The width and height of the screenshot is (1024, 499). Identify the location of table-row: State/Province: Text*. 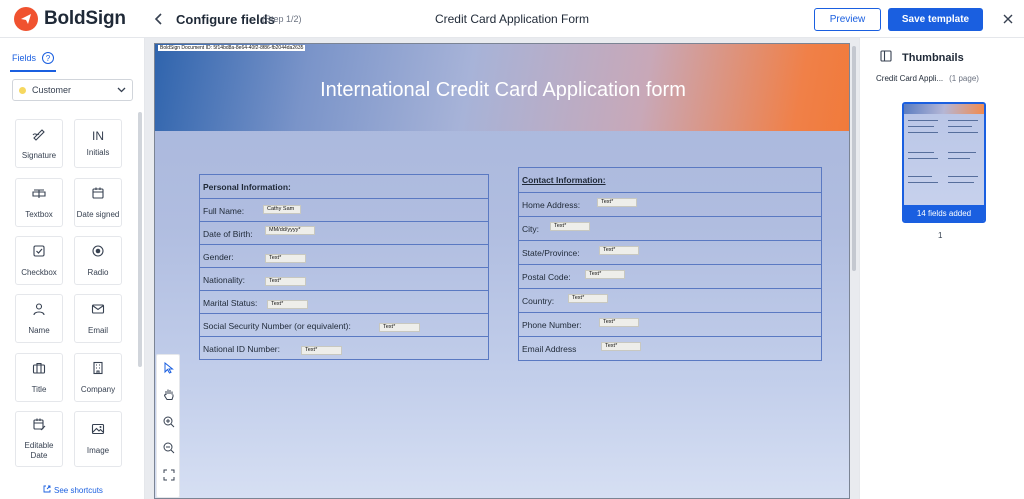
(670, 252).